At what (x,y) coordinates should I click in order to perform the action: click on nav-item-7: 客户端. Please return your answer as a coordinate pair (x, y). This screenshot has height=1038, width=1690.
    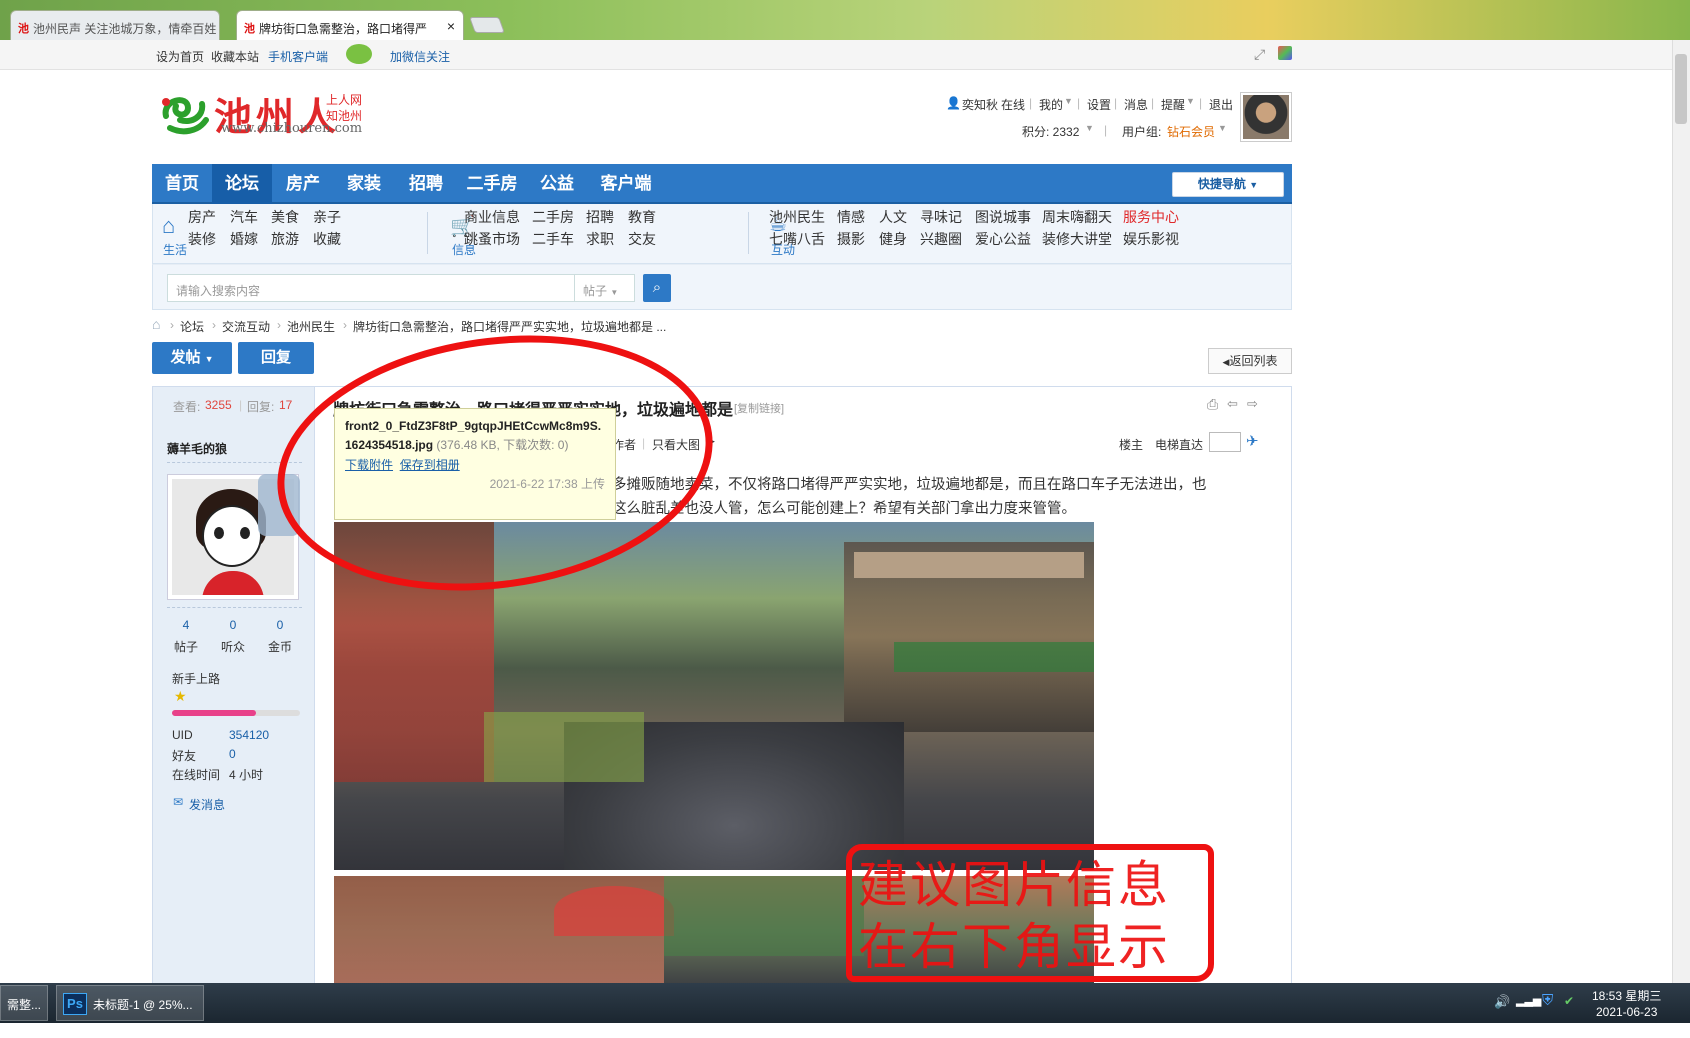
    Looking at the image, I should click on (626, 184).